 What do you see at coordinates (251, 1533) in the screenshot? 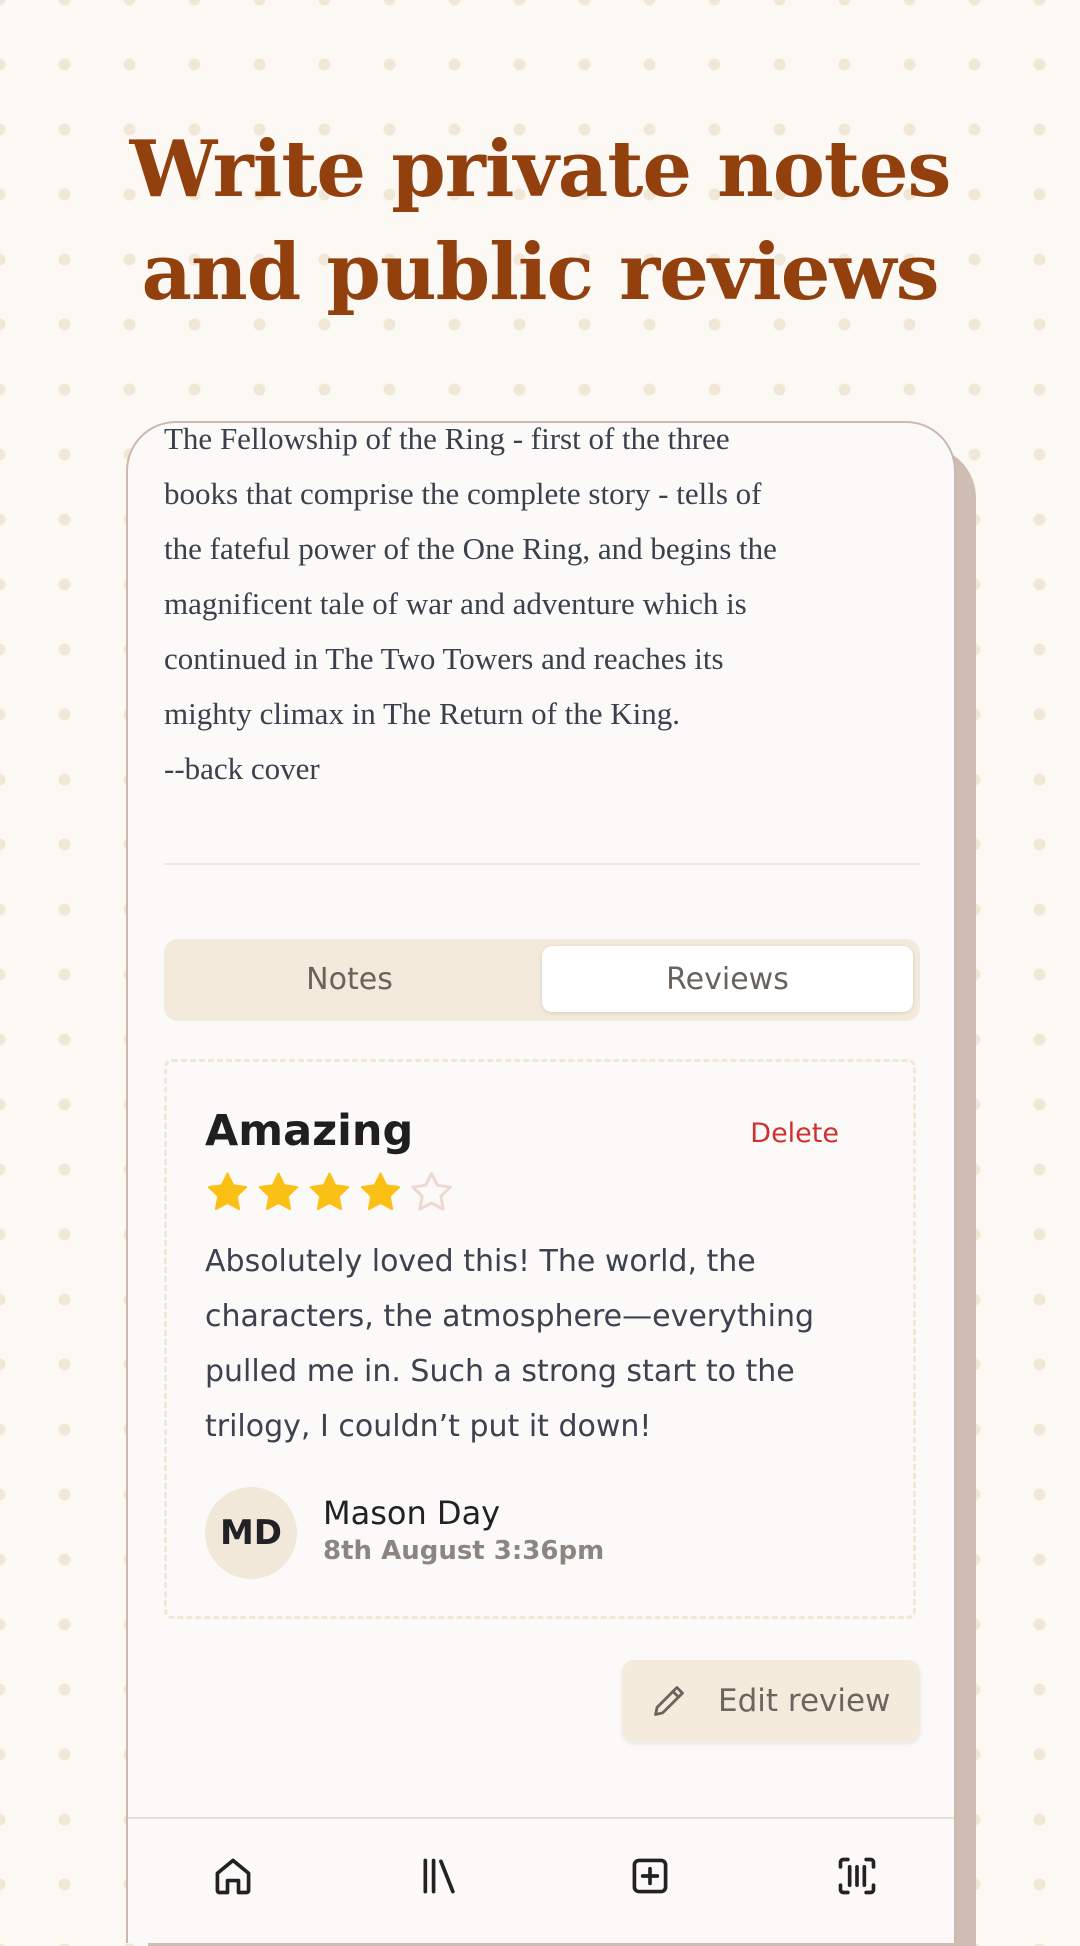
I see `avatar: MD` at bounding box center [251, 1533].